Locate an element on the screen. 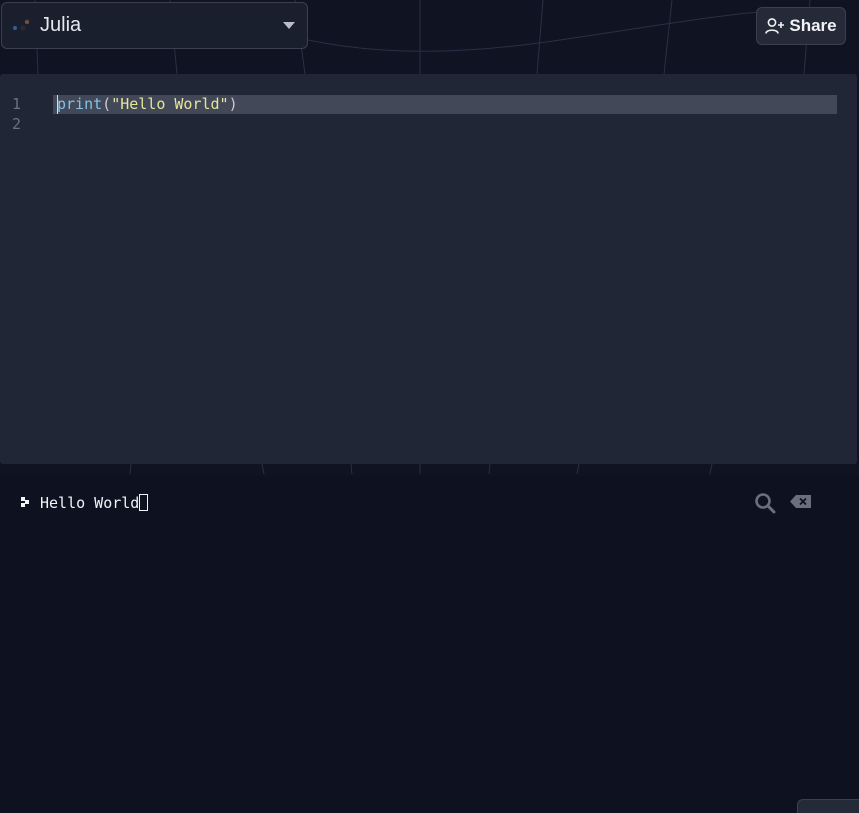 The width and height of the screenshot is (859, 813). terminal-cursor is located at coordinates (144, 502).